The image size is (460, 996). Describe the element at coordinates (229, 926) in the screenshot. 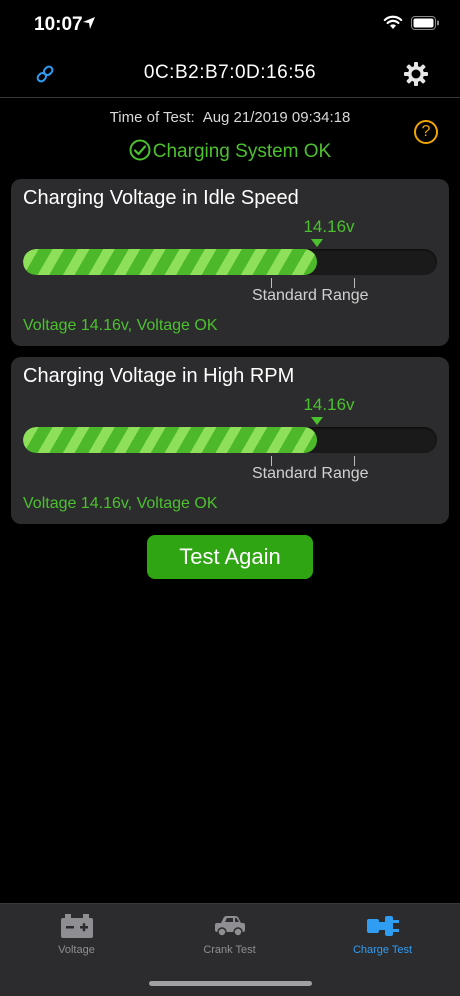

I see `car-icon` at that location.